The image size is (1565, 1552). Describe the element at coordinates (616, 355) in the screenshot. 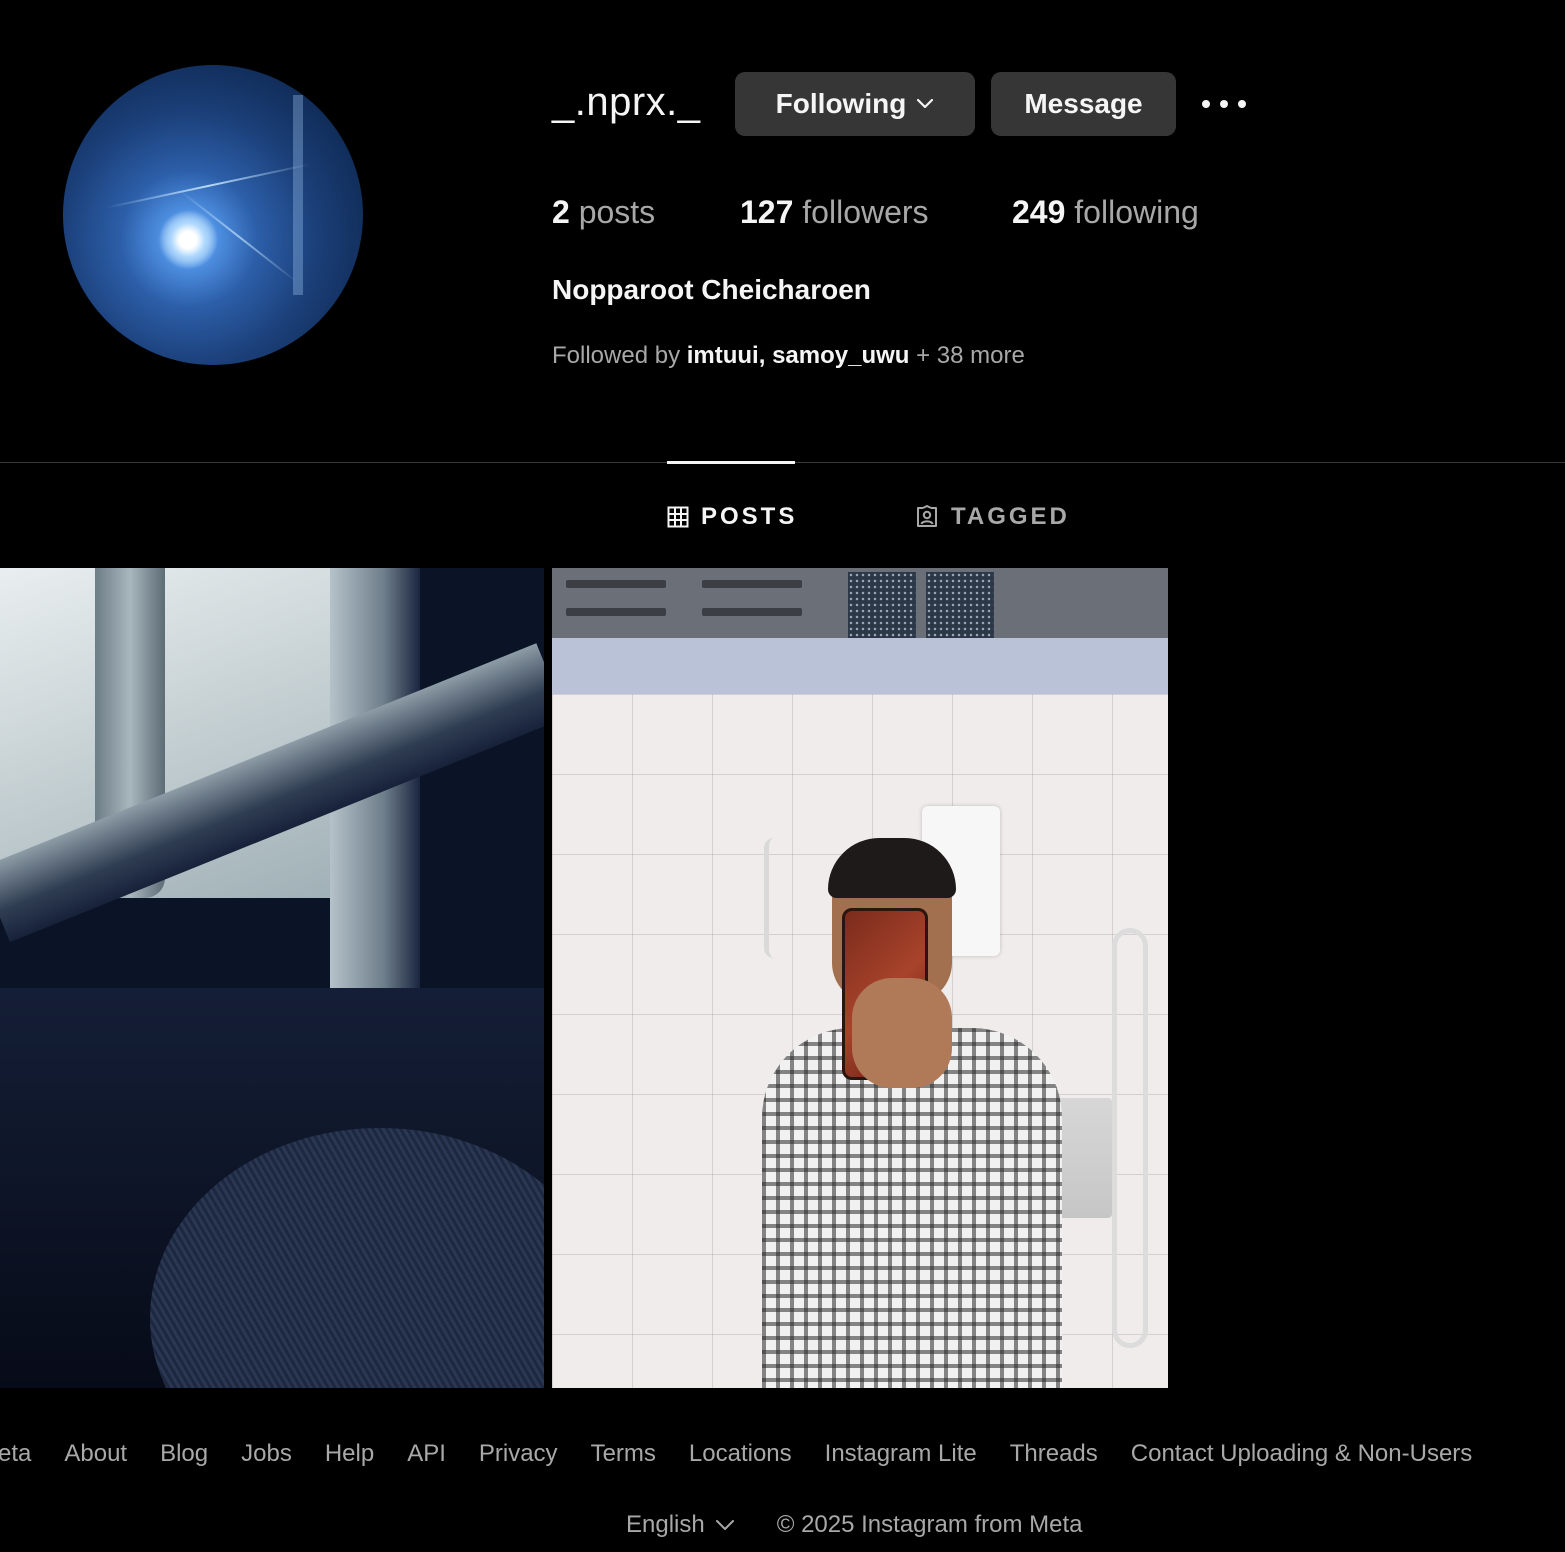

I see `followed-by-prefix: Followed by` at that location.